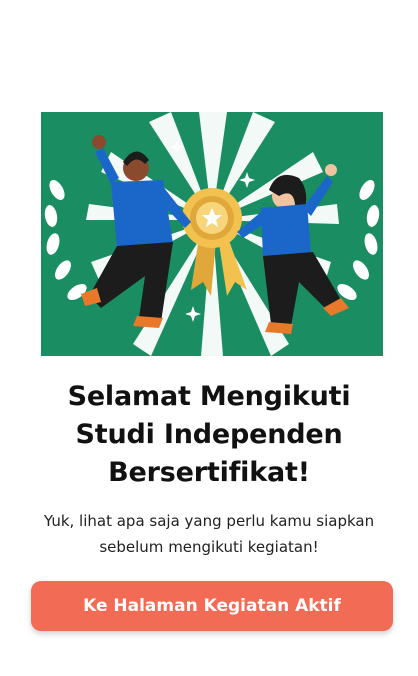 This screenshot has width=418, height=676. Describe the element at coordinates (209, 547) in the screenshot. I see `description-line-2: sebelum mengikuti kegiatan!` at that location.